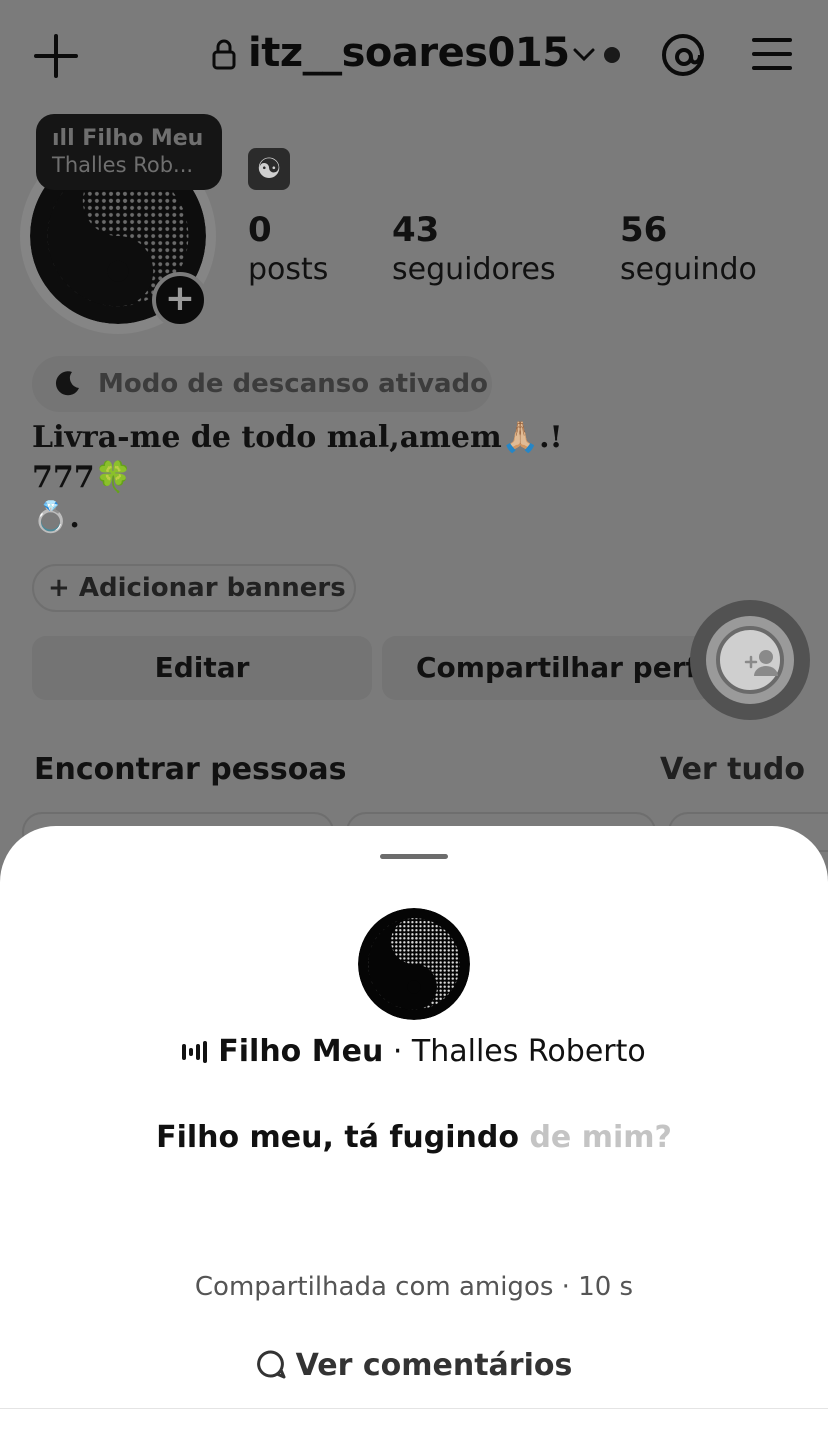 The width and height of the screenshot is (828, 1434). I want to click on music-bars-icon: ıll, so click(67, 138).